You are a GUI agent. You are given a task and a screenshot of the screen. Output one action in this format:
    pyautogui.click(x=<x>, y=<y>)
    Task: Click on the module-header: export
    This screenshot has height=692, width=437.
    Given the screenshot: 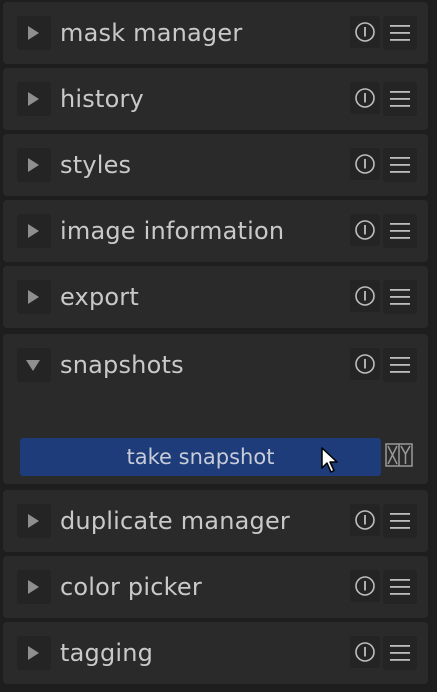 What is the action you would take?
    pyautogui.click(x=215, y=295)
    